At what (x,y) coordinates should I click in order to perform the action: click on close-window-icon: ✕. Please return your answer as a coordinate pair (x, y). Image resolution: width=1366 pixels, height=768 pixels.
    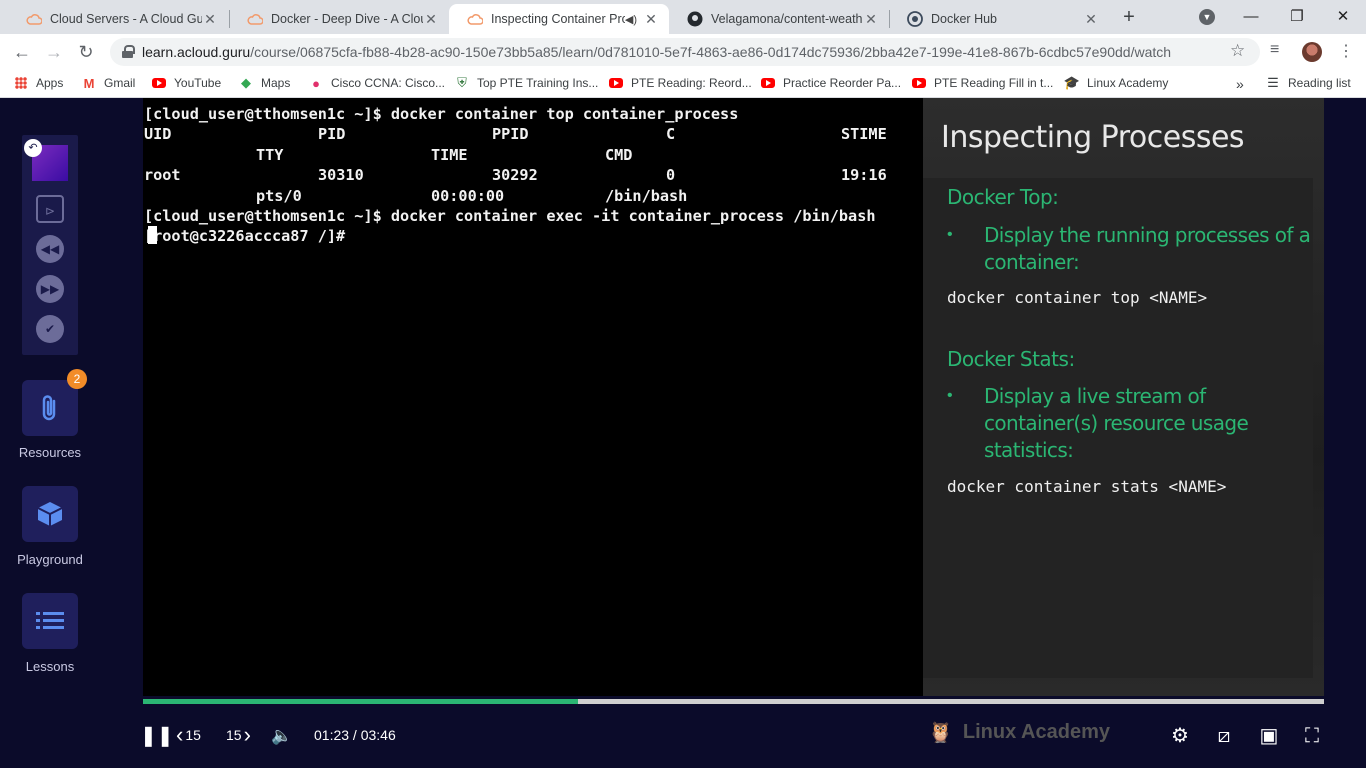
    Looking at the image, I should click on (1343, 17).